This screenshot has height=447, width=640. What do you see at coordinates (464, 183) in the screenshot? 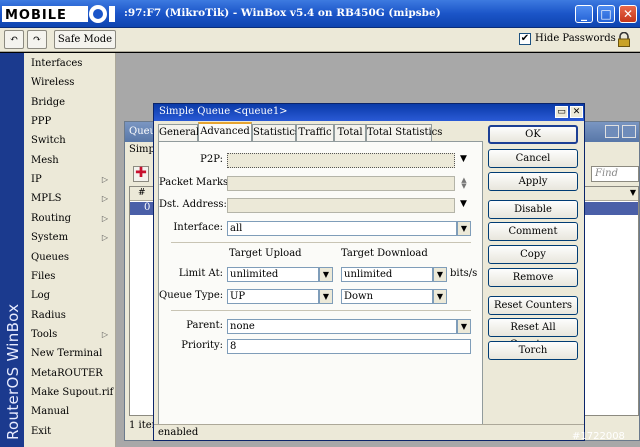
I see `up-down-icon: ▲ ▼` at bounding box center [464, 183].